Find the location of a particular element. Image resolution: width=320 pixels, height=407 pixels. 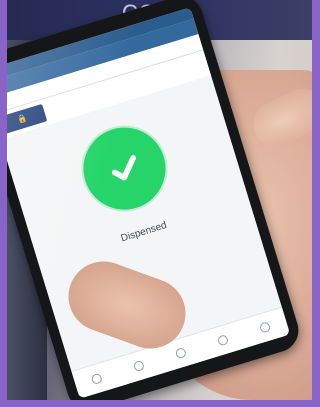

status-text: Dispensed is located at coordinates (144, 232).